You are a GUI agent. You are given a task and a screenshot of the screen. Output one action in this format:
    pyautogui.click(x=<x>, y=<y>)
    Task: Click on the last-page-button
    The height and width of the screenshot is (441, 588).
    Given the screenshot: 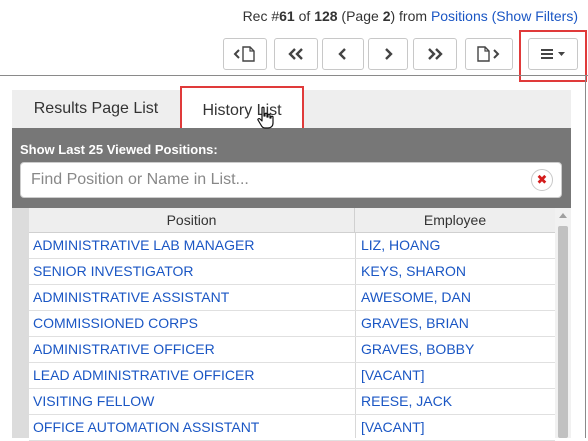 What is the action you would take?
    pyautogui.click(x=435, y=54)
    